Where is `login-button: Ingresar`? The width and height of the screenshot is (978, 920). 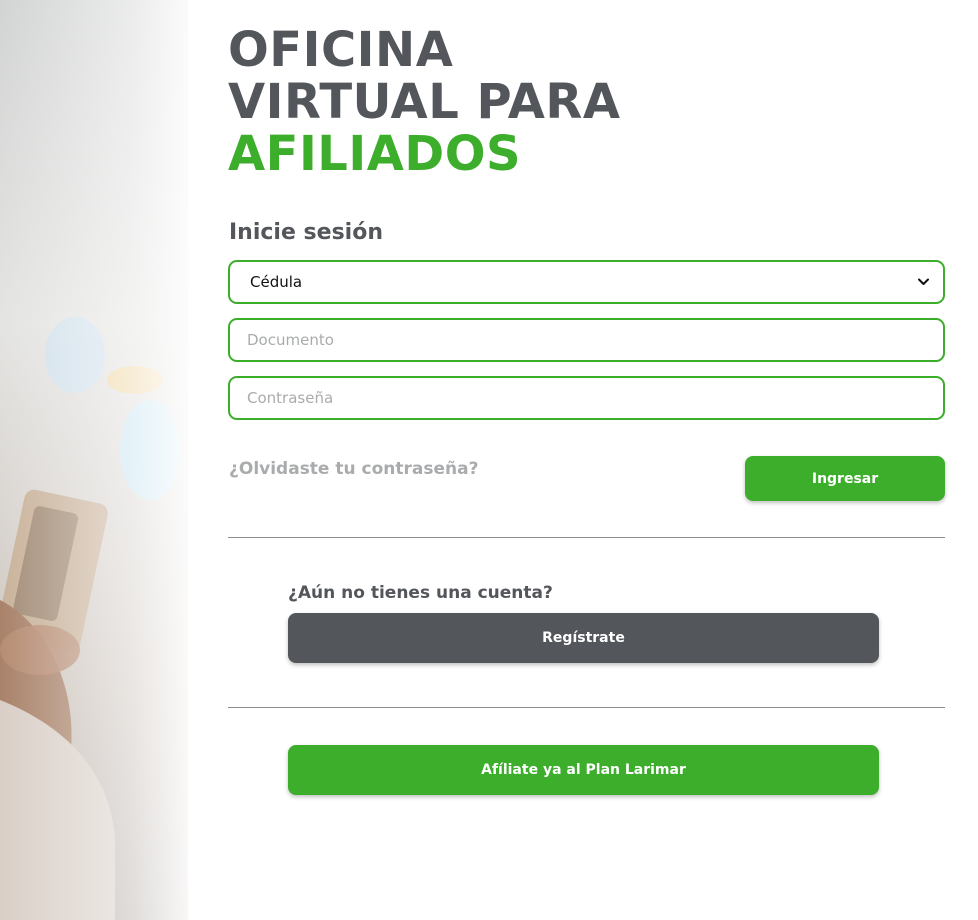 login-button: Ingresar is located at coordinates (845, 478).